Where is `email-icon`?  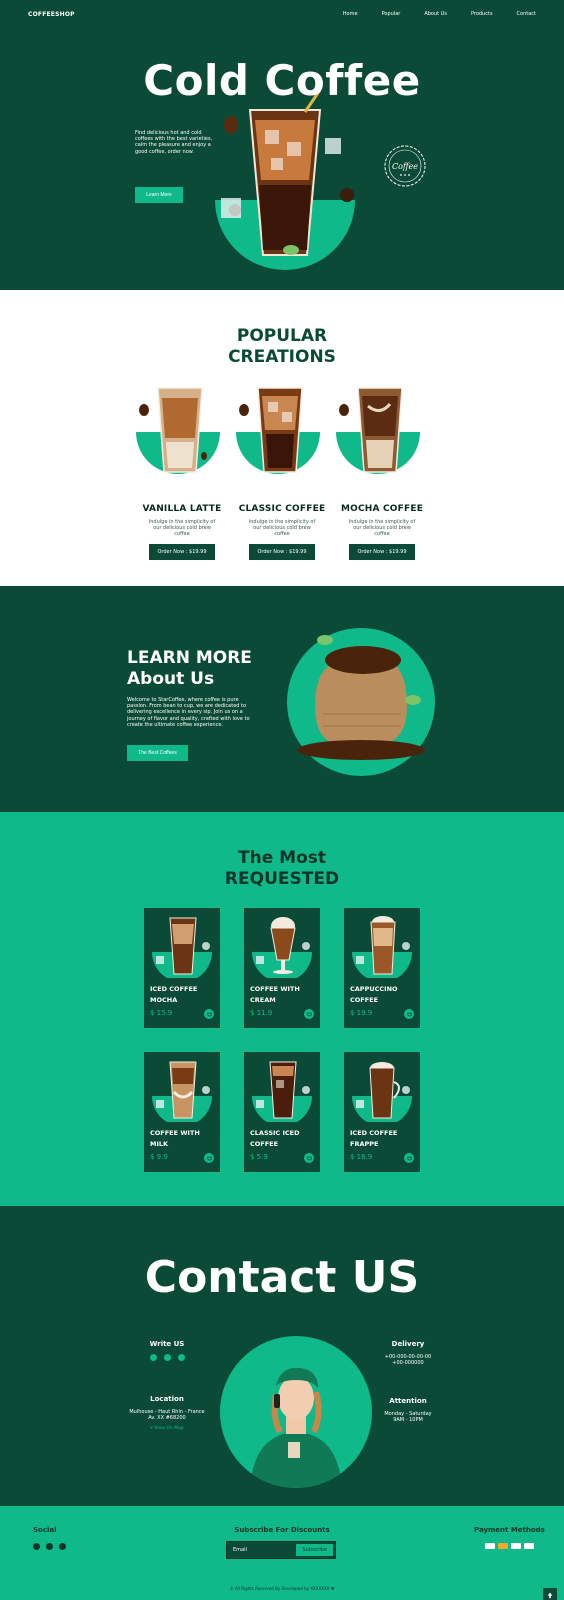
email-icon is located at coordinates (181, 1357).